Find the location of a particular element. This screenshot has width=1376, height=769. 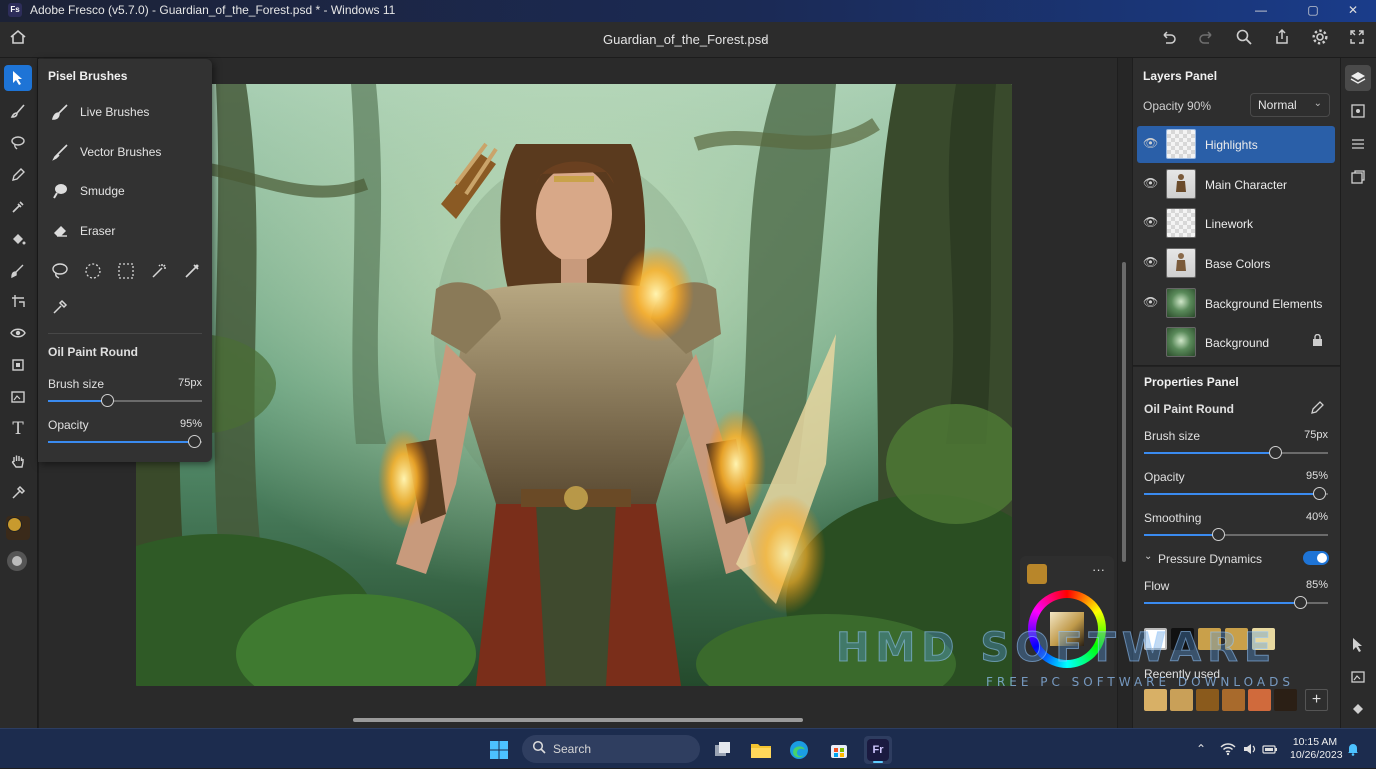

windows-start-icon is located at coordinates (499, 750).